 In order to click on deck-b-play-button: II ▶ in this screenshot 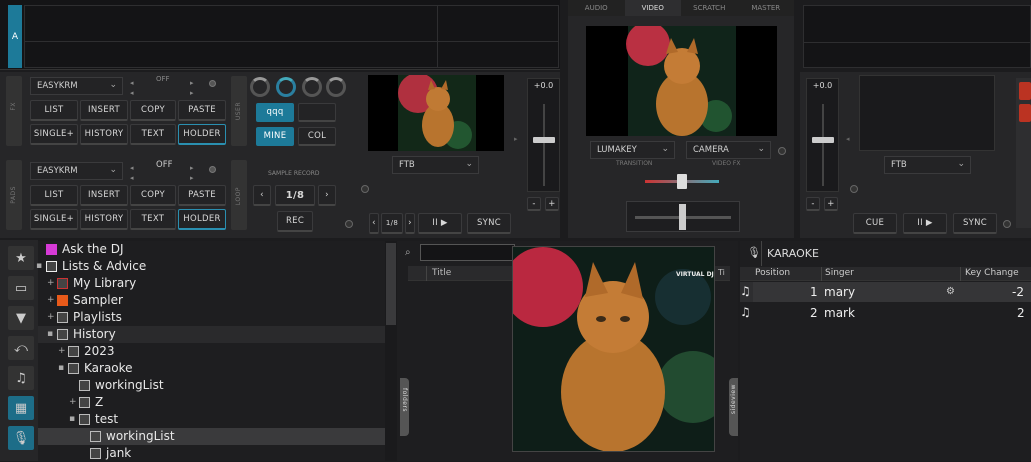, I will do `click(925, 223)`.